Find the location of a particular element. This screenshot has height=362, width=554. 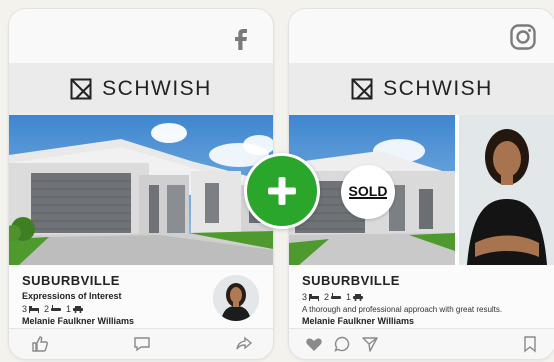

agent-avatar is located at coordinates (236, 298).